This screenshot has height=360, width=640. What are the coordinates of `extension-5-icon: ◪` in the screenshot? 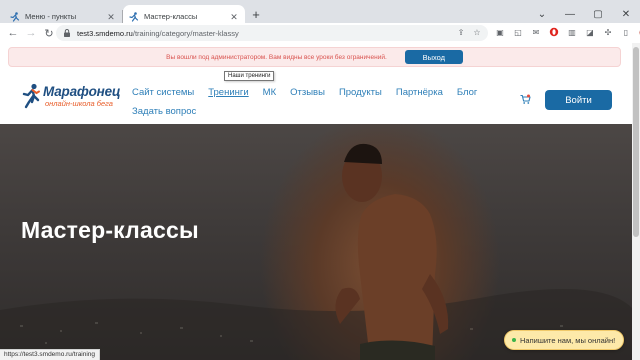 It's located at (590, 32).